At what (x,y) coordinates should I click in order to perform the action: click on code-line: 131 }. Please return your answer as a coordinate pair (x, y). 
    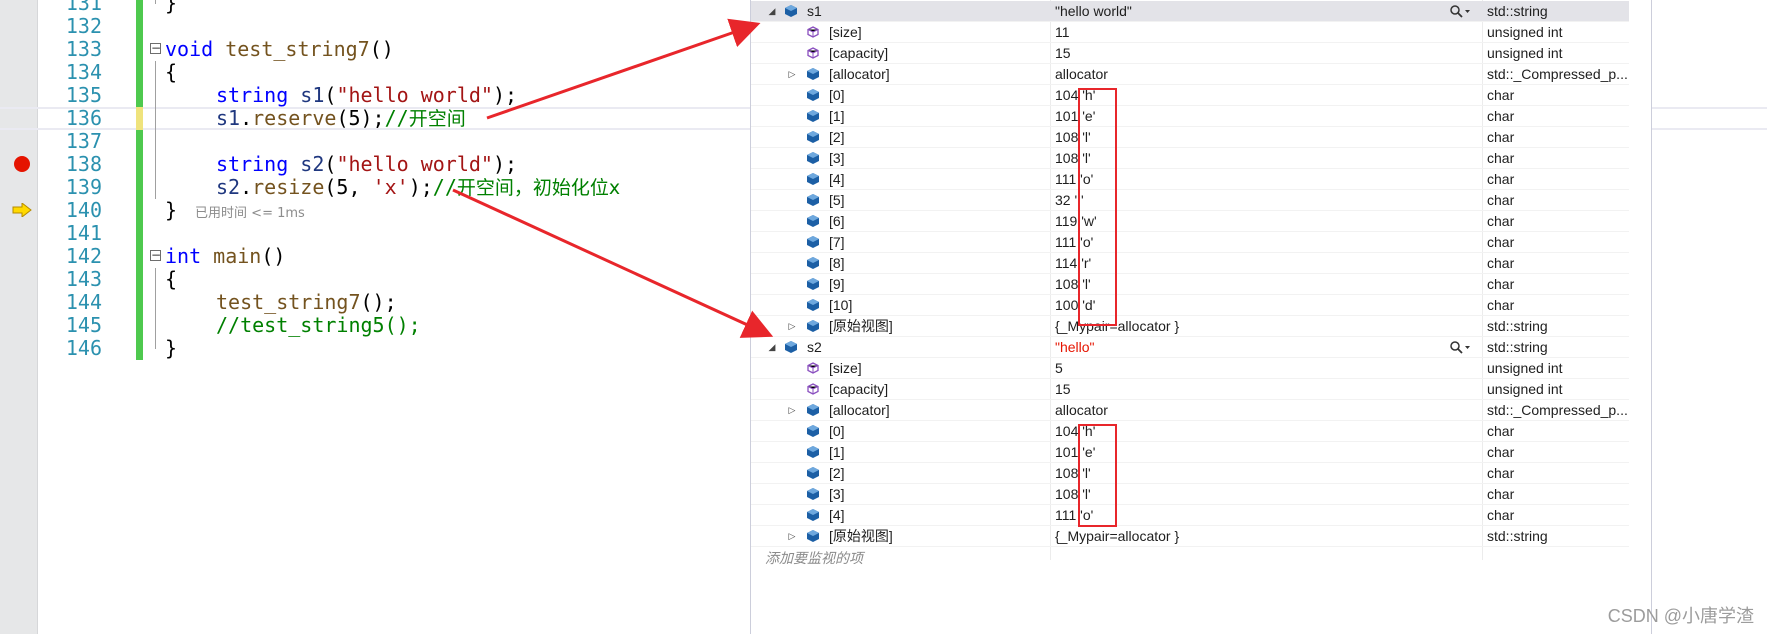
    Looking at the image, I should click on (376, 7).